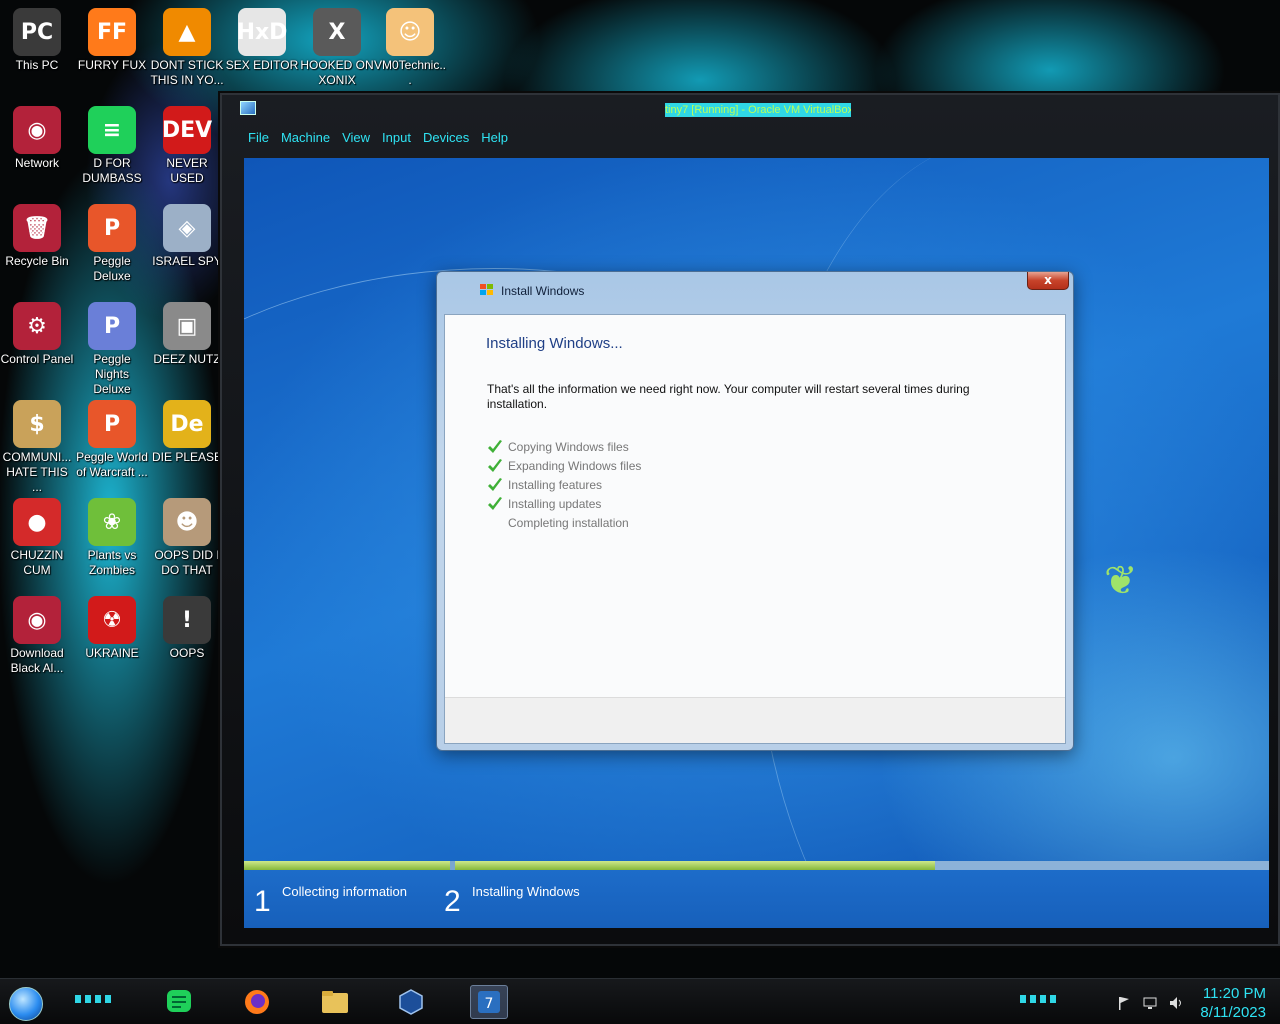 This screenshot has width=1280, height=1024. I want to click on windows-stack-icon: ▣, so click(187, 326).